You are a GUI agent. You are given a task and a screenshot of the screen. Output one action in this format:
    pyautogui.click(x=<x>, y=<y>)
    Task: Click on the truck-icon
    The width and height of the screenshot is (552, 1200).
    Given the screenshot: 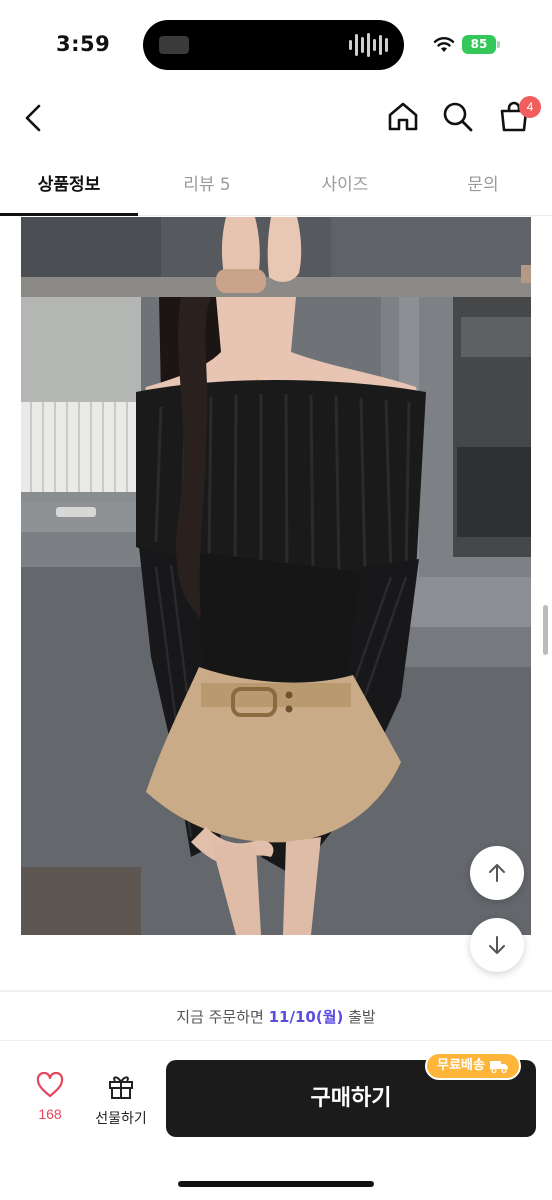 What is the action you would take?
    pyautogui.click(x=498, y=1067)
    